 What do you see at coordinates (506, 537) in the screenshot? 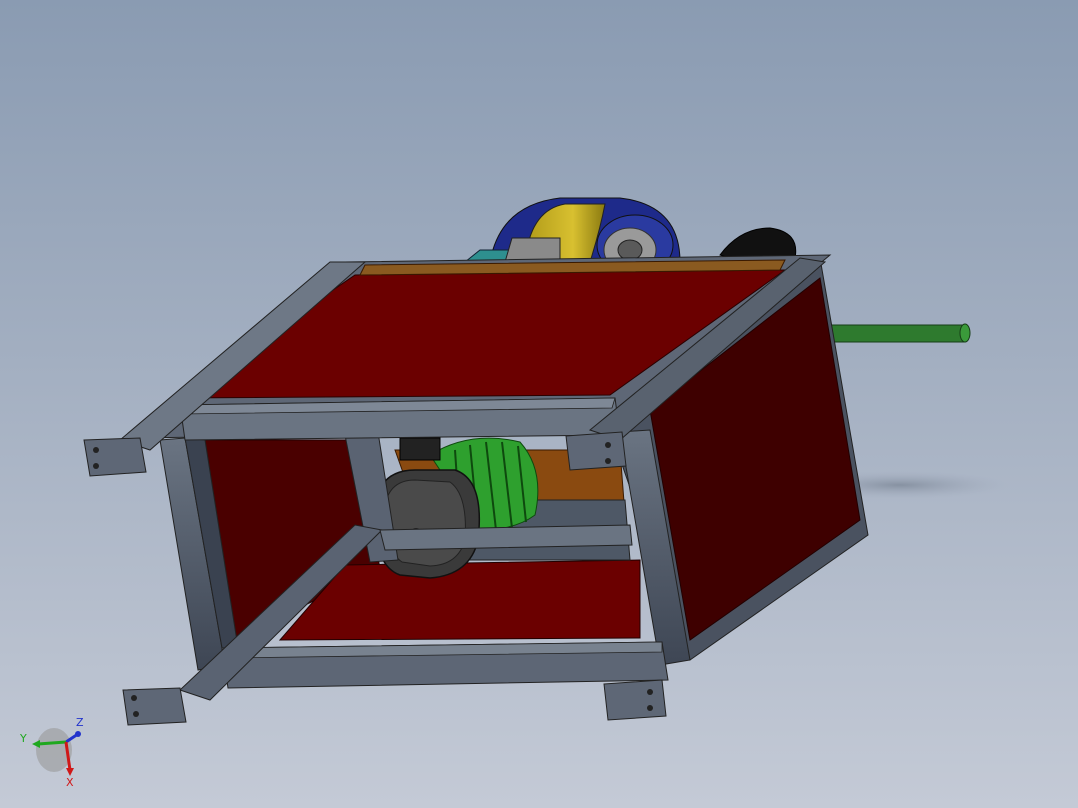
I see `frame-bottom-rear-rail` at bounding box center [506, 537].